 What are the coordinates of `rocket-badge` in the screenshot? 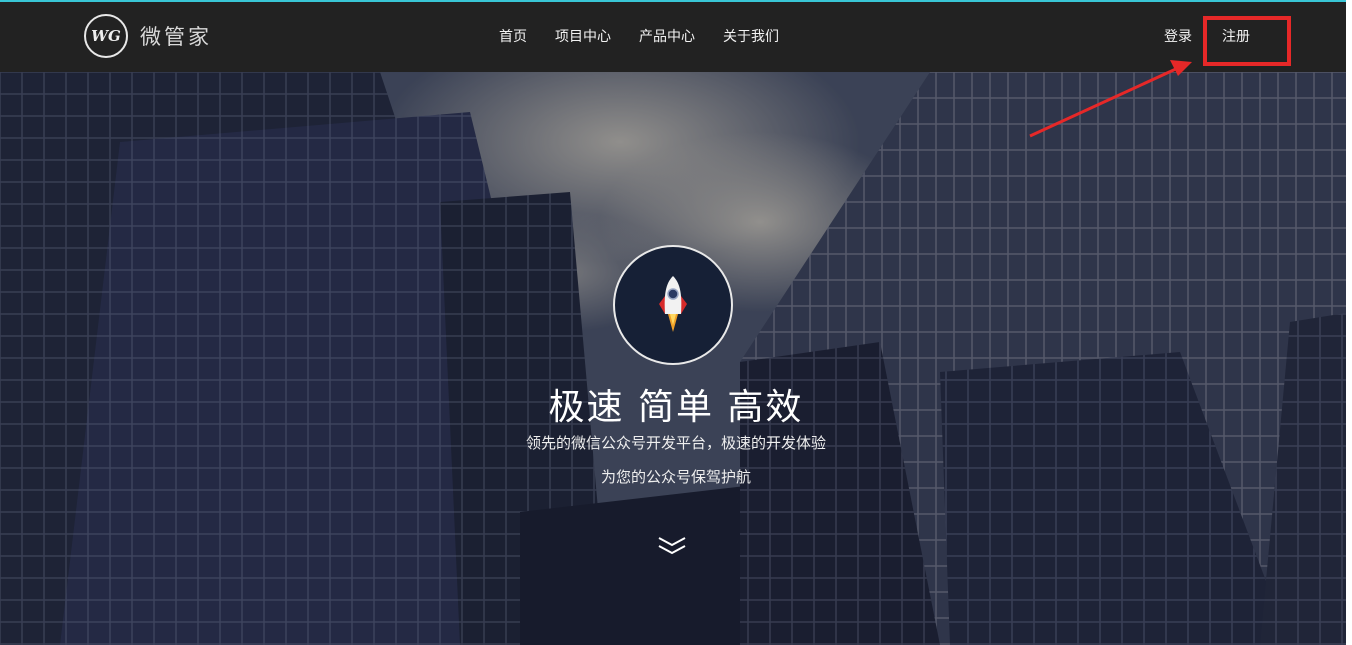 It's located at (673, 305).